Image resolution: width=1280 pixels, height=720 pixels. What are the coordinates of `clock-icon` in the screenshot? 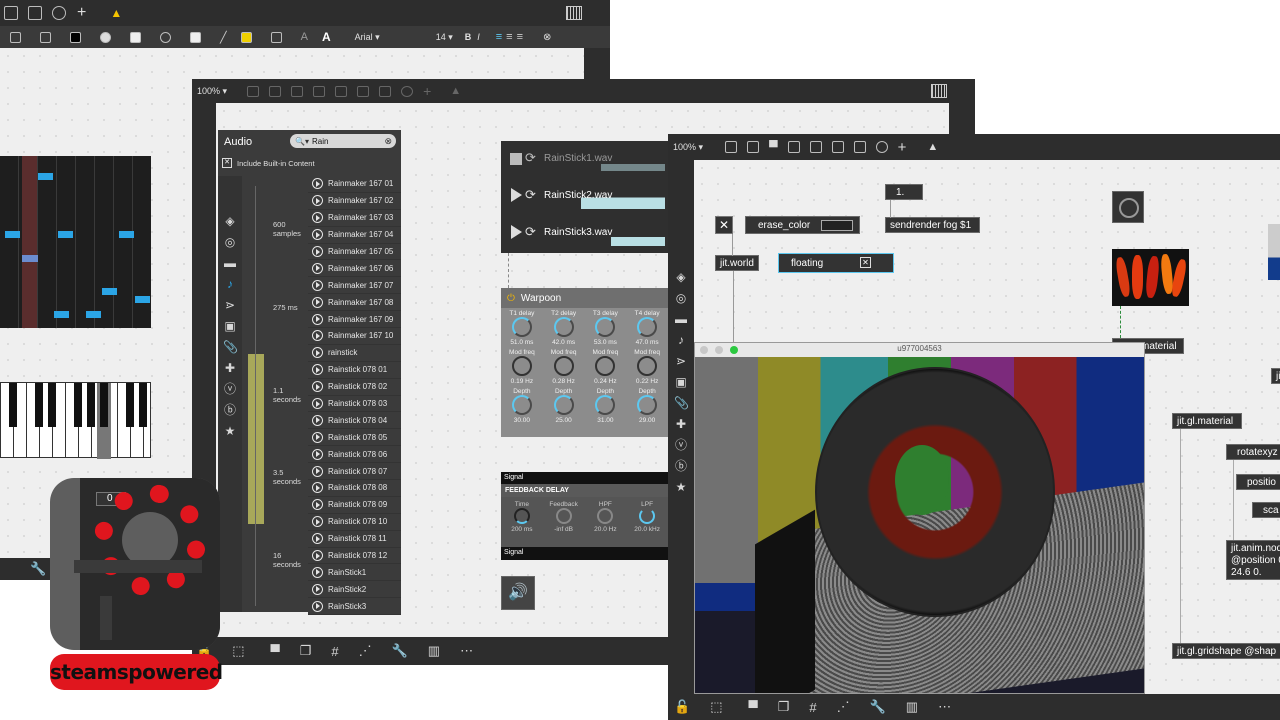 It's located at (59, 13).